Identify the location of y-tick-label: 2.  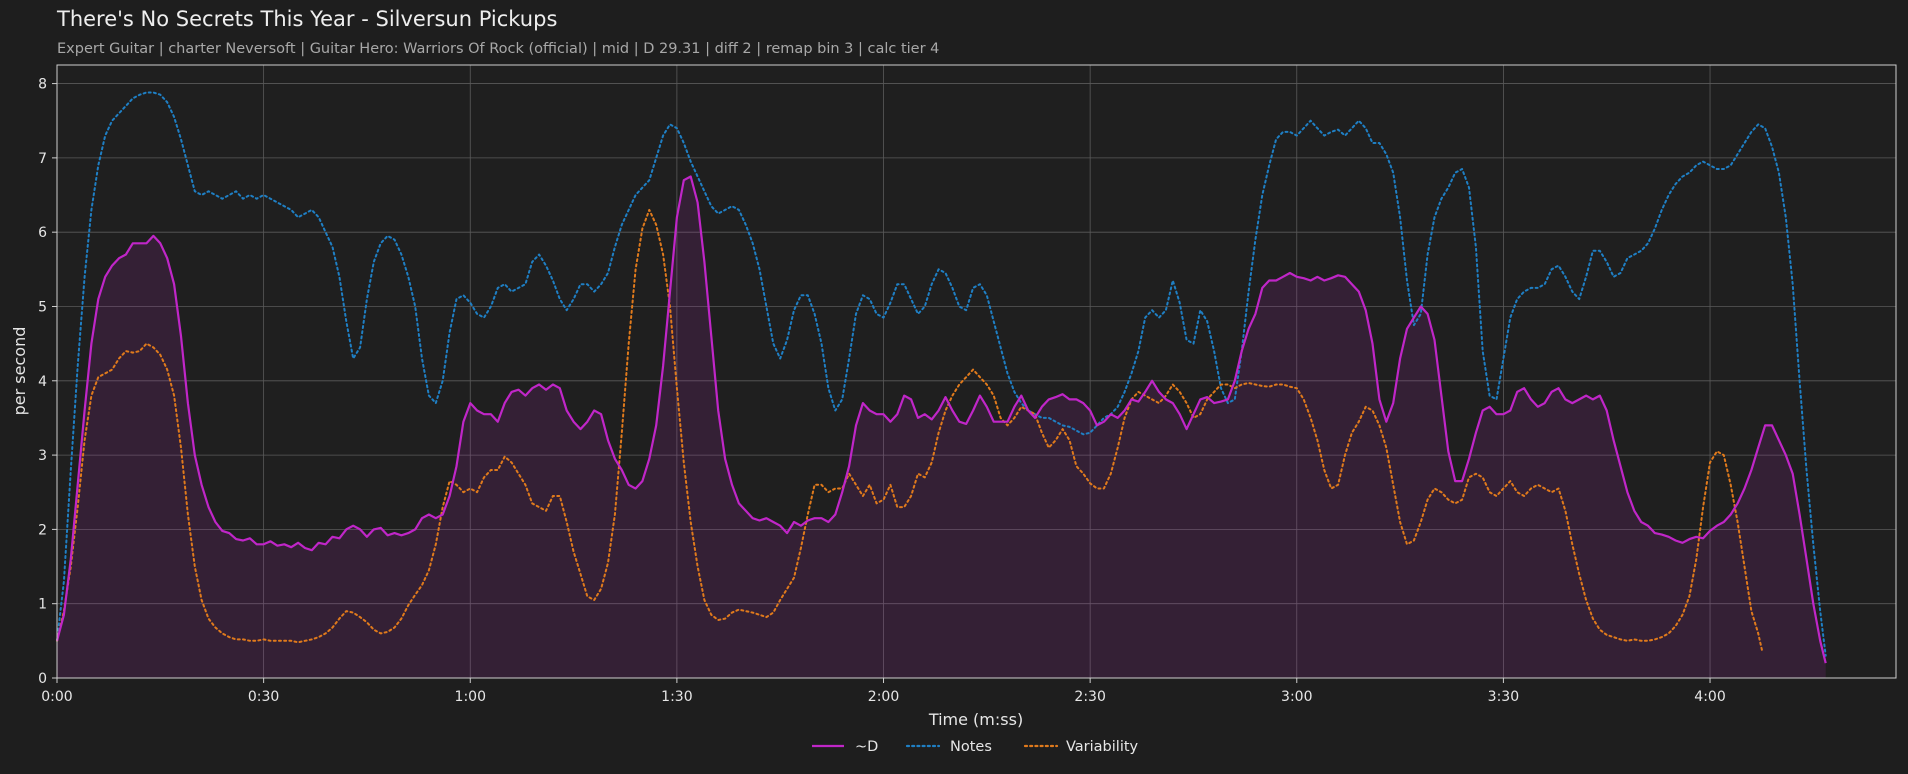
(42, 530).